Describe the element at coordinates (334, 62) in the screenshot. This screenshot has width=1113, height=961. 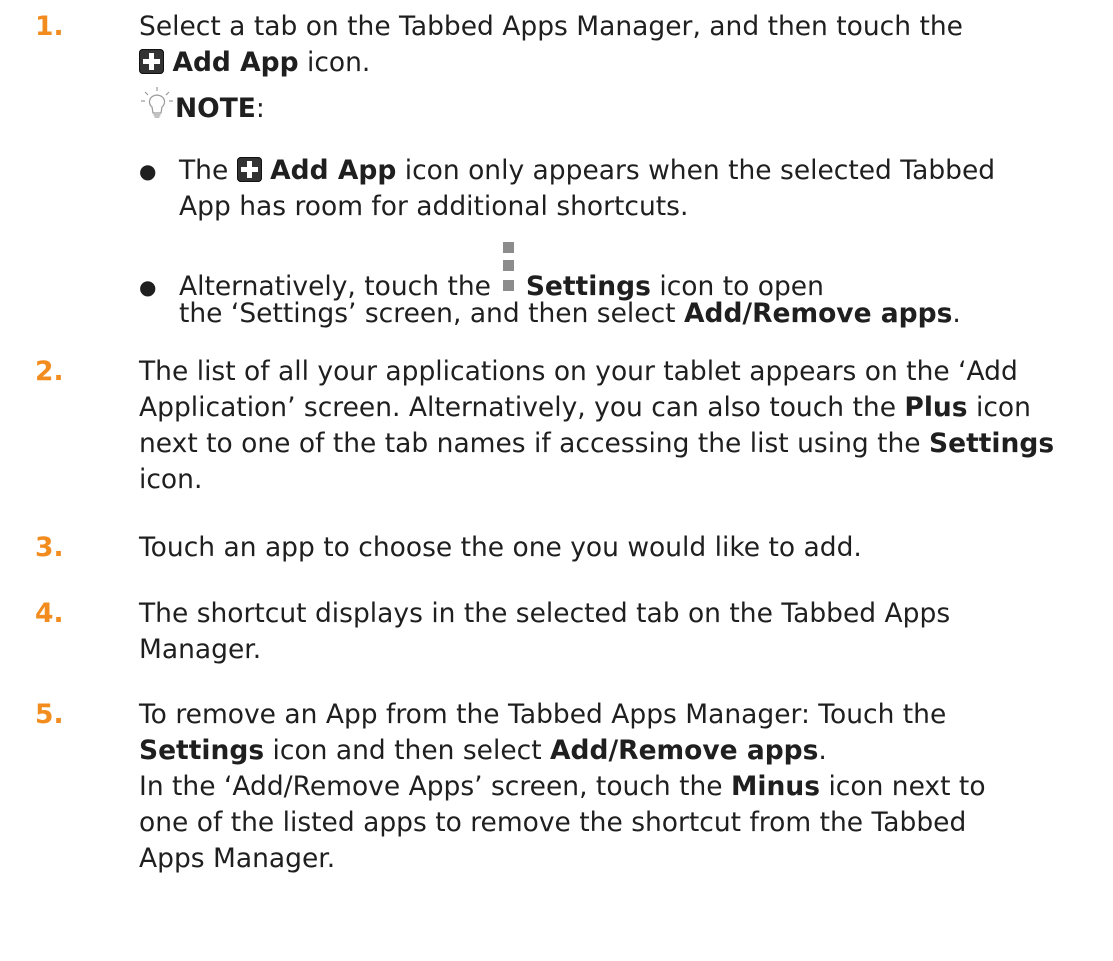
I see `step-1-line-2-text: icon.` at that location.